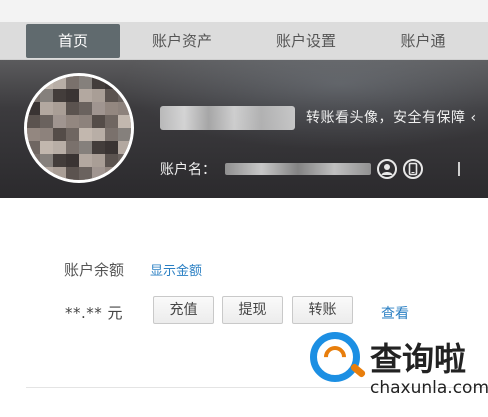 This screenshot has height=417, width=488. I want to click on watermark-text: 查询啦, so click(418, 359).